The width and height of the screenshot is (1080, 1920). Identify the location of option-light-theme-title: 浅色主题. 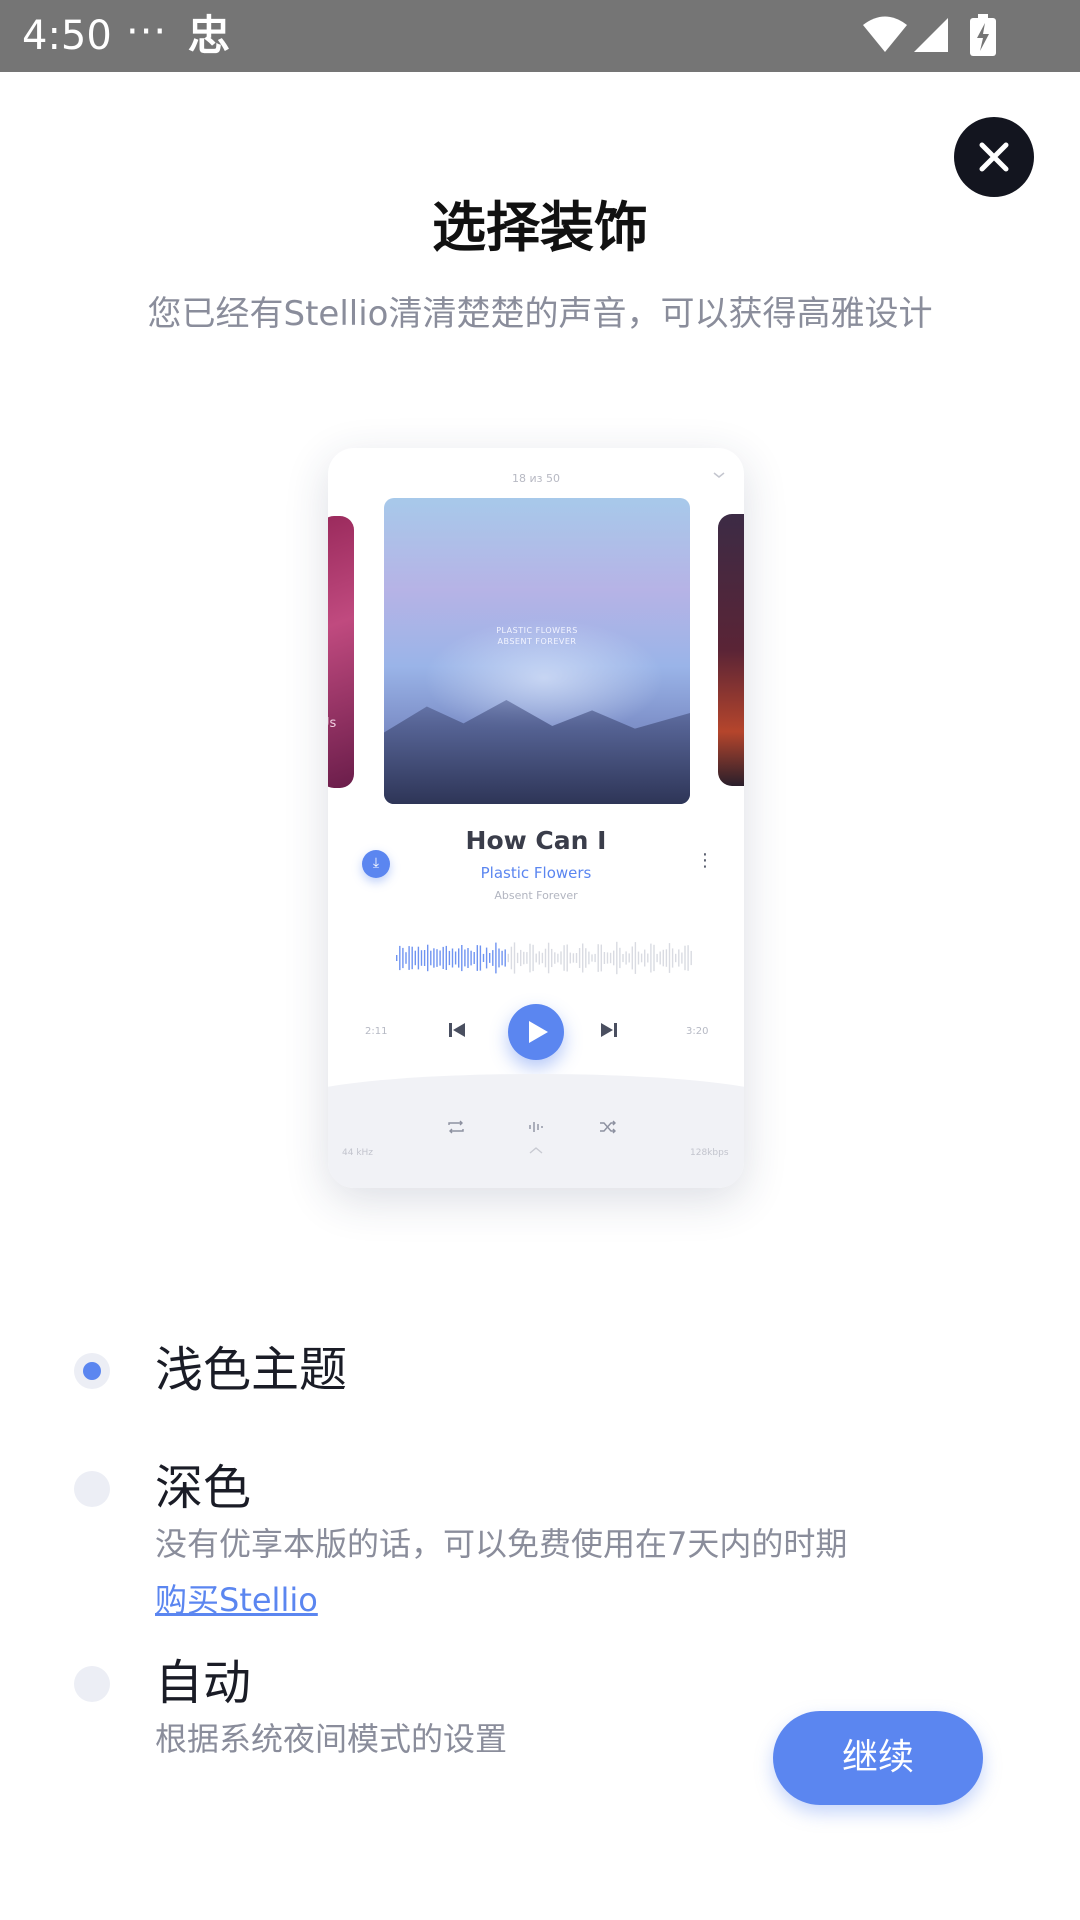
(251, 1370).